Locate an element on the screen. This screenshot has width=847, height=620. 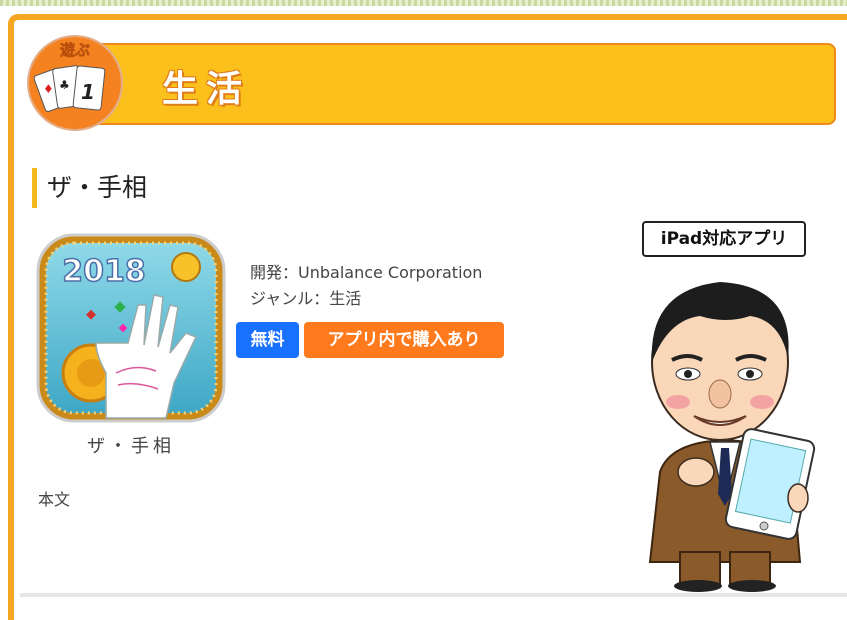
badge-text: 遊ぶ is located at coordinates (75, 50).